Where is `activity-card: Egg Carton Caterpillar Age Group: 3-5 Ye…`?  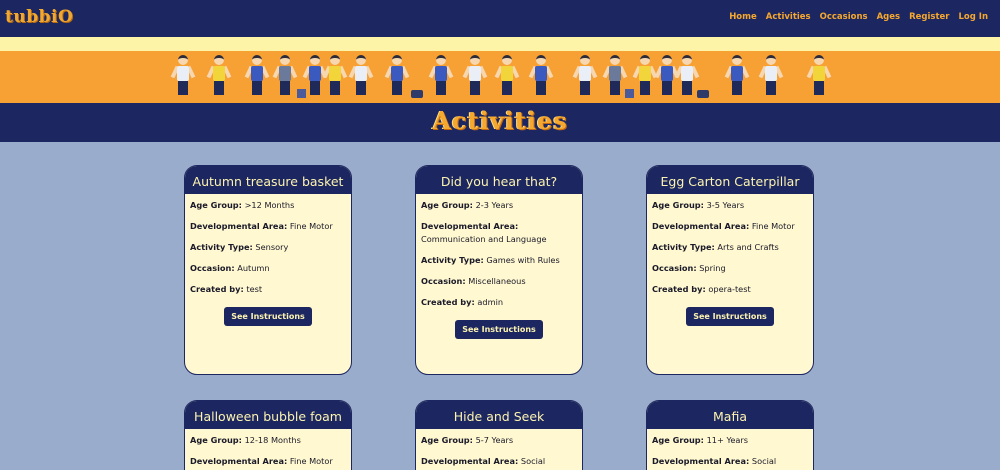
activity-card: Egg Carton Caterpillar Age Group: 3-5 Ye… is located at coordinates (730, 270).